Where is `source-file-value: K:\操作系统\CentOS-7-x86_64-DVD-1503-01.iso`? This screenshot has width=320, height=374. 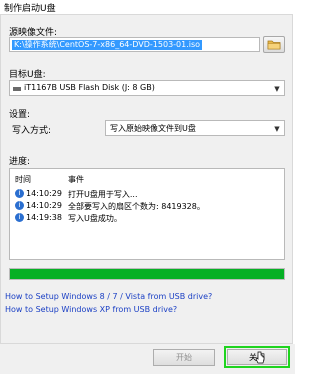
source-file-value: K:\操作系统\CentOS-7-x86_64-DVD-1503-01.iso is located at coordinates (107, 45).